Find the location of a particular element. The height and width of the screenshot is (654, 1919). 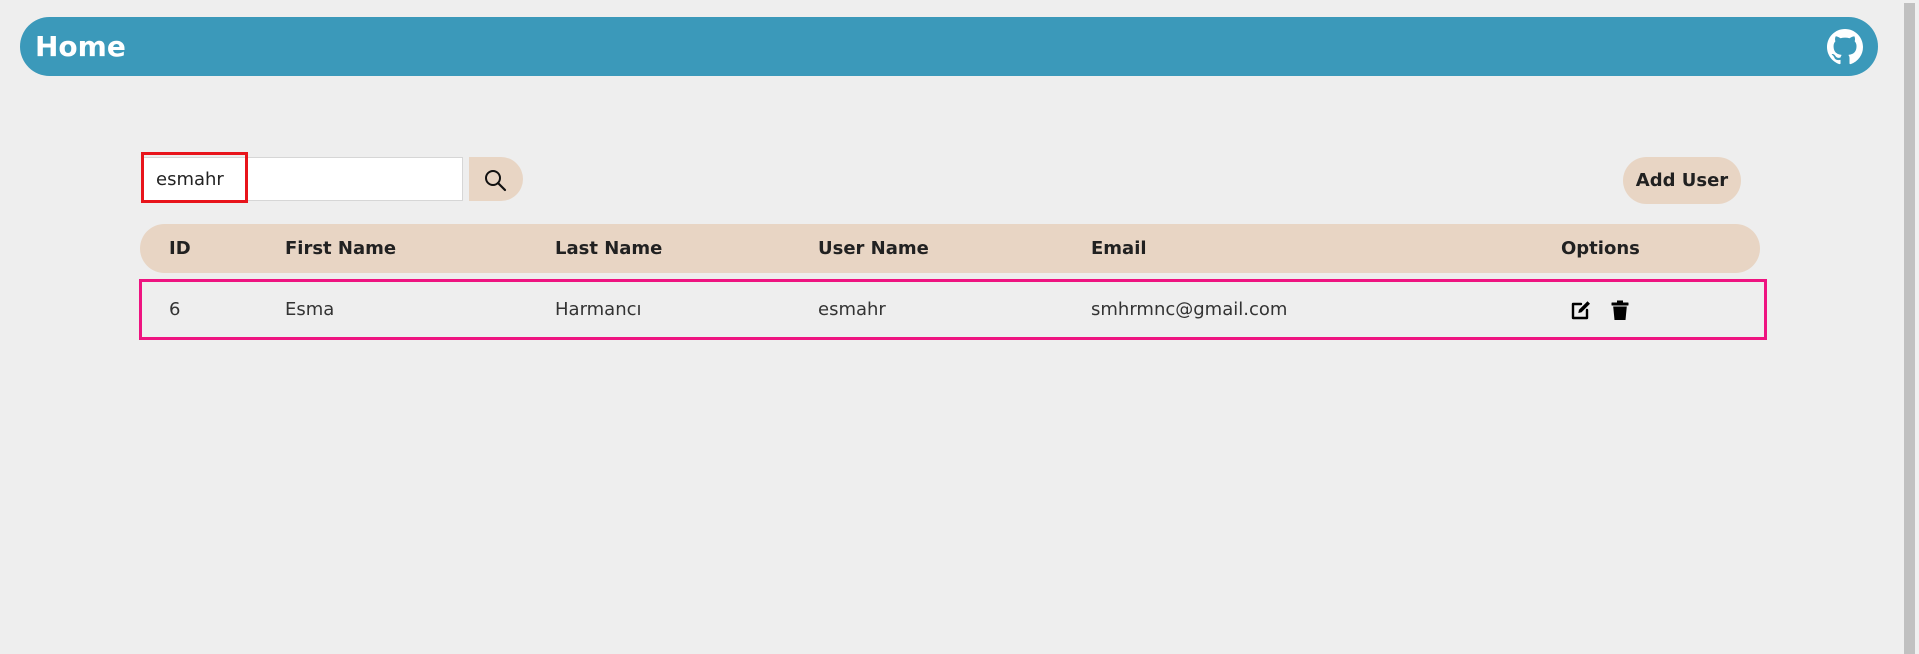

header-first-name: First Name is located at coordinates (341, 248).